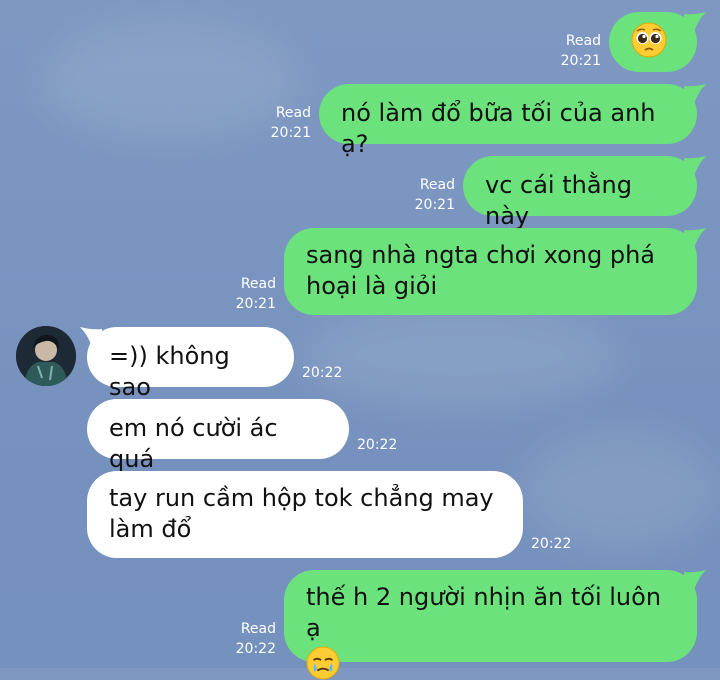 The width and height of the screenshot is (720, 680). I want to click on message-bubble: vc cái thằng này, so click(580, 193).